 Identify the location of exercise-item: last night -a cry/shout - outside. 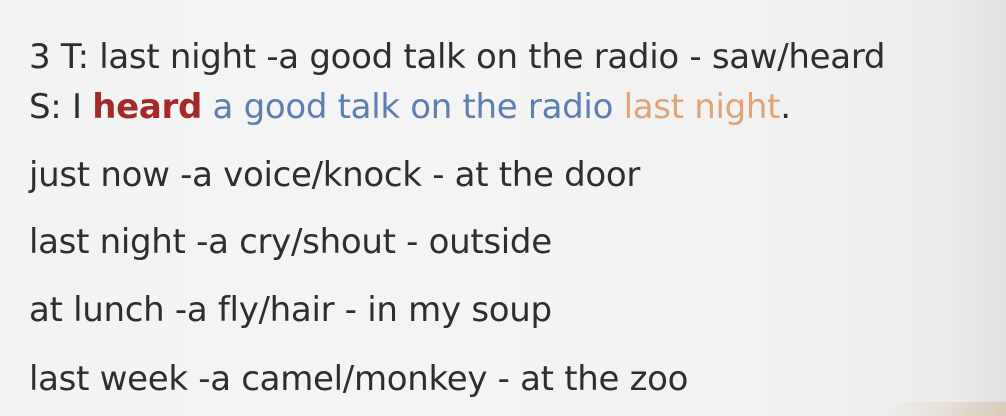
(290, 242).